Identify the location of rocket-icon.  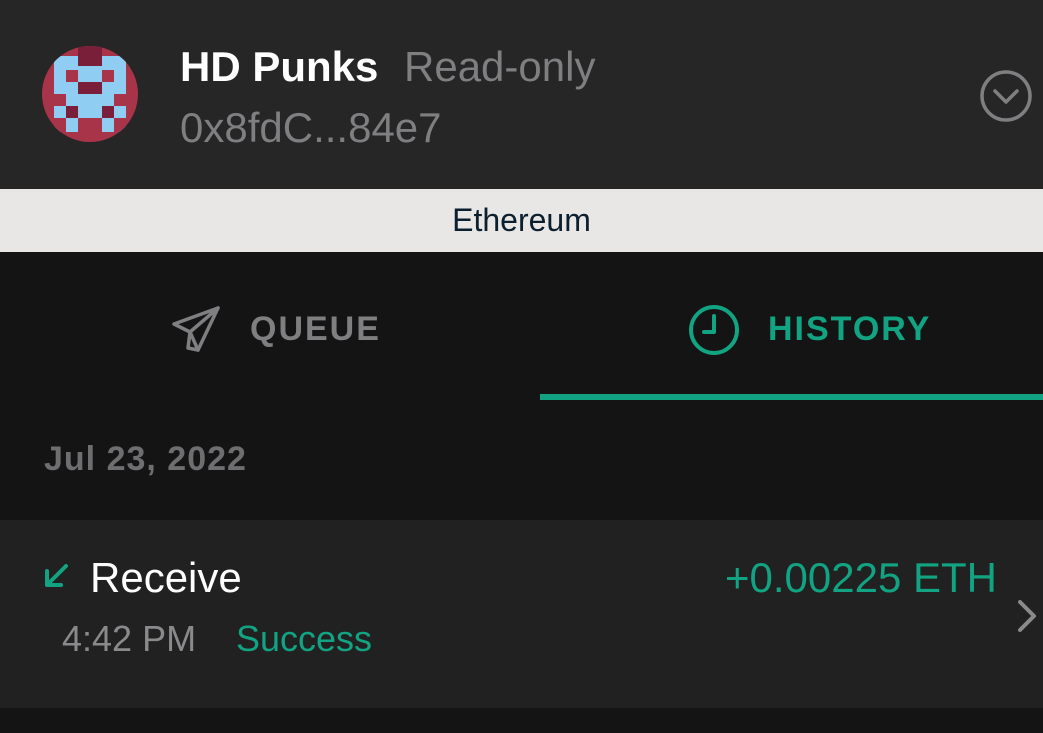
(196, 329).